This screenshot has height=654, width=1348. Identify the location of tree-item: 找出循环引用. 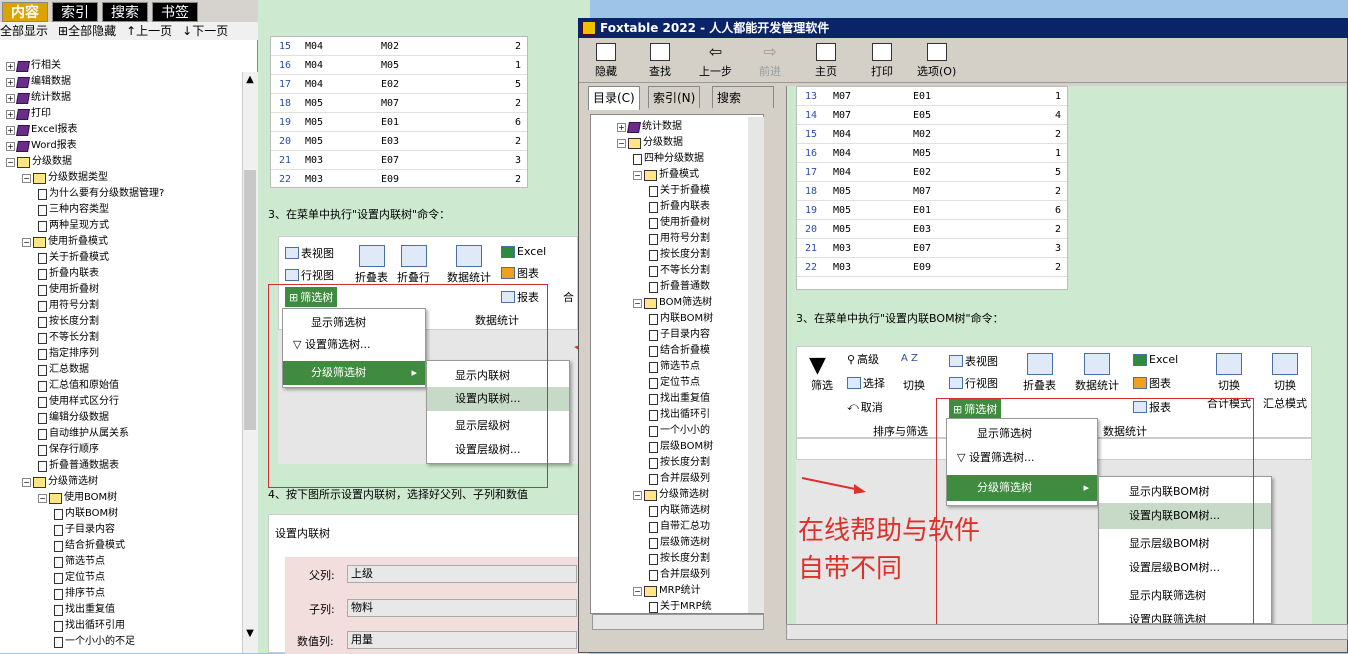
(89, 626).